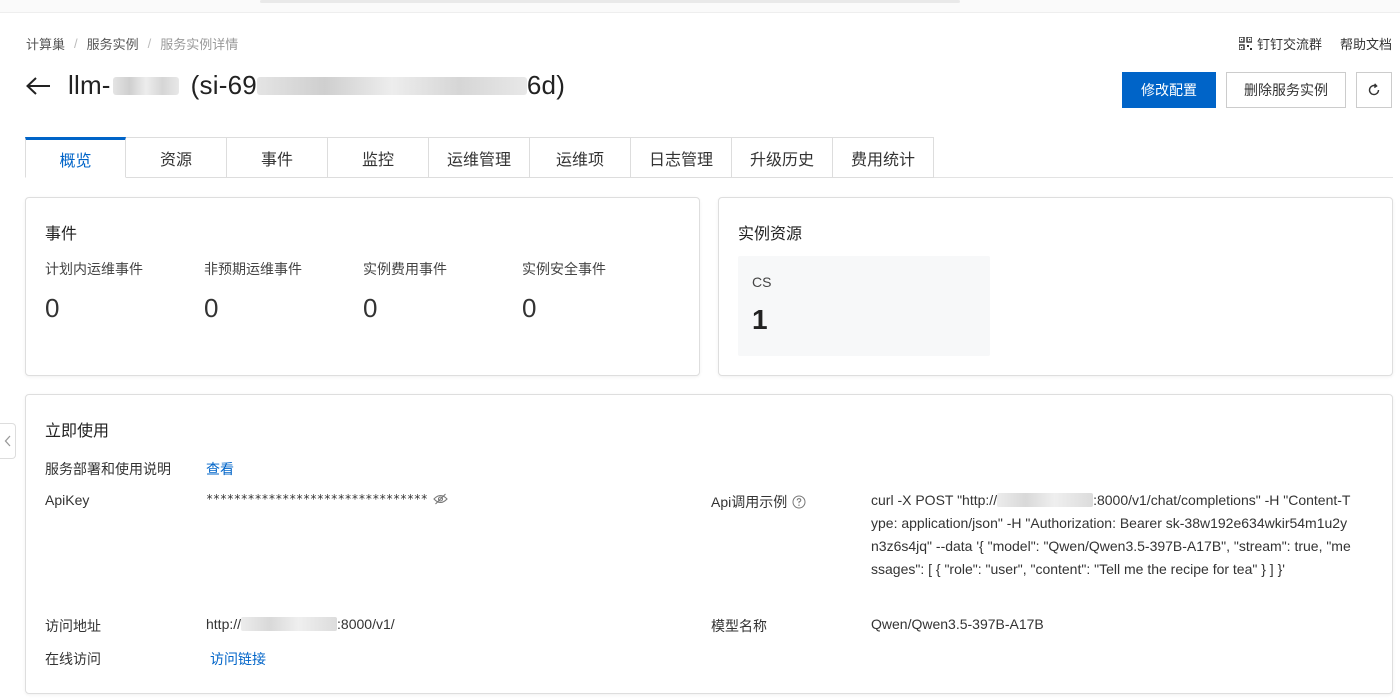 The width and height of the screenshot is (1400, 700). Describe the element at coordinates (700, 6) in the screenshot. I see `top-bar` at that location.